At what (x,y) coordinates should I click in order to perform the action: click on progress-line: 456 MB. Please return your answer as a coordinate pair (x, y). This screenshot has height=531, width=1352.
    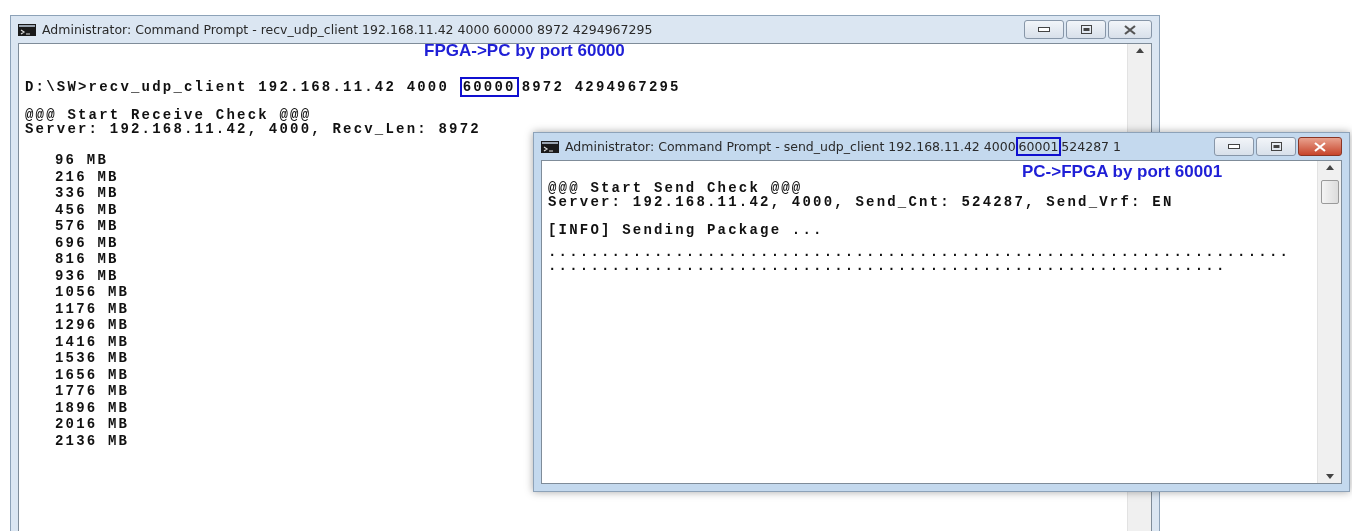
    Looking at the image, I should click on (87, 209).